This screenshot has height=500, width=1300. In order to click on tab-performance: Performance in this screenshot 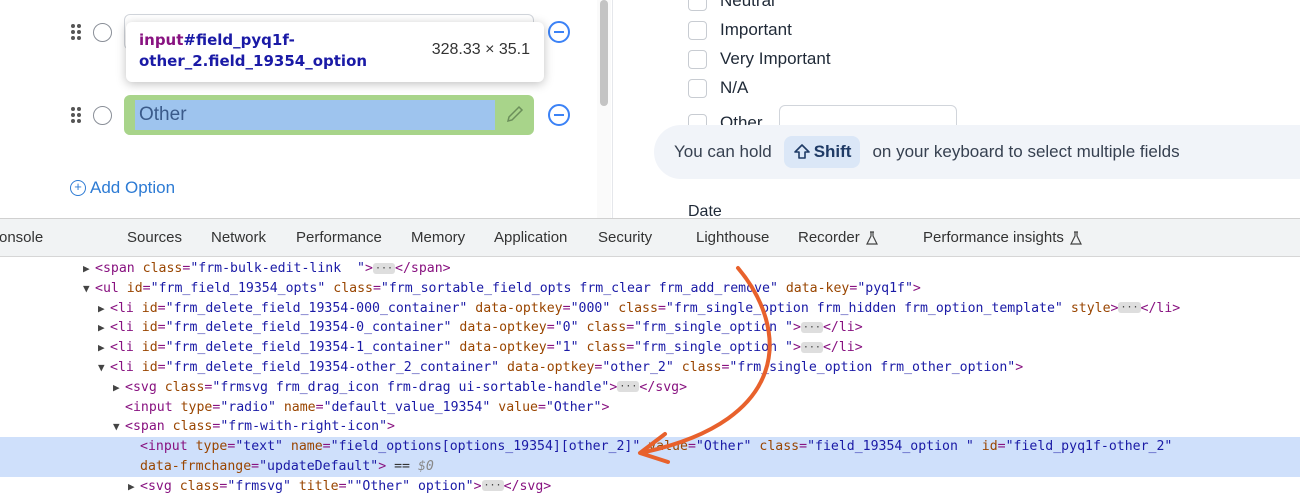, I will do `click(339, 237)`.